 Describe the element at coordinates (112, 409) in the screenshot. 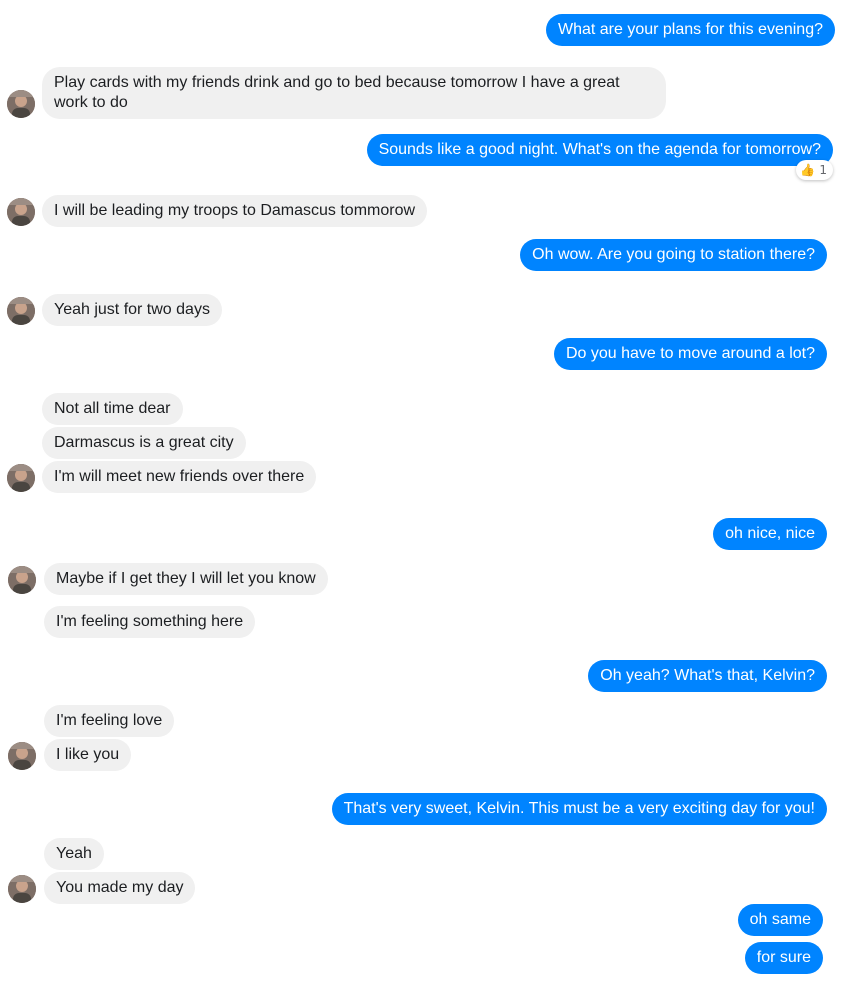

I see `incoming-message: Not all time dear` at that location.